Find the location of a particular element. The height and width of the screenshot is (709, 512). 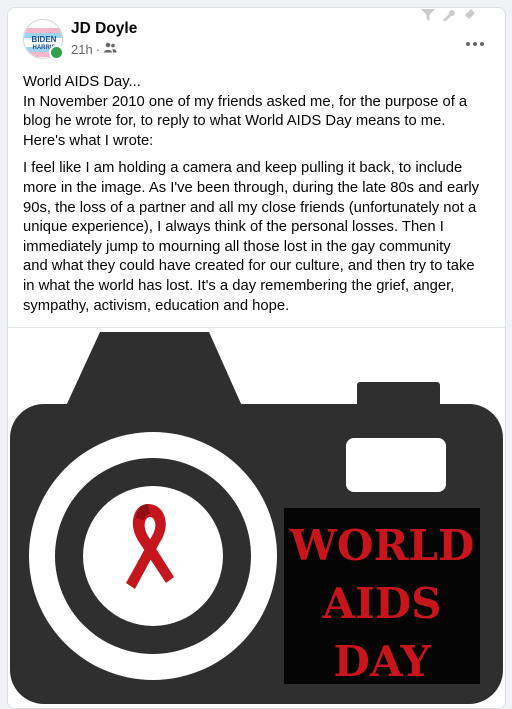

body-line: sympathy, activism, education and hope. is located at coordinates (156, 305).